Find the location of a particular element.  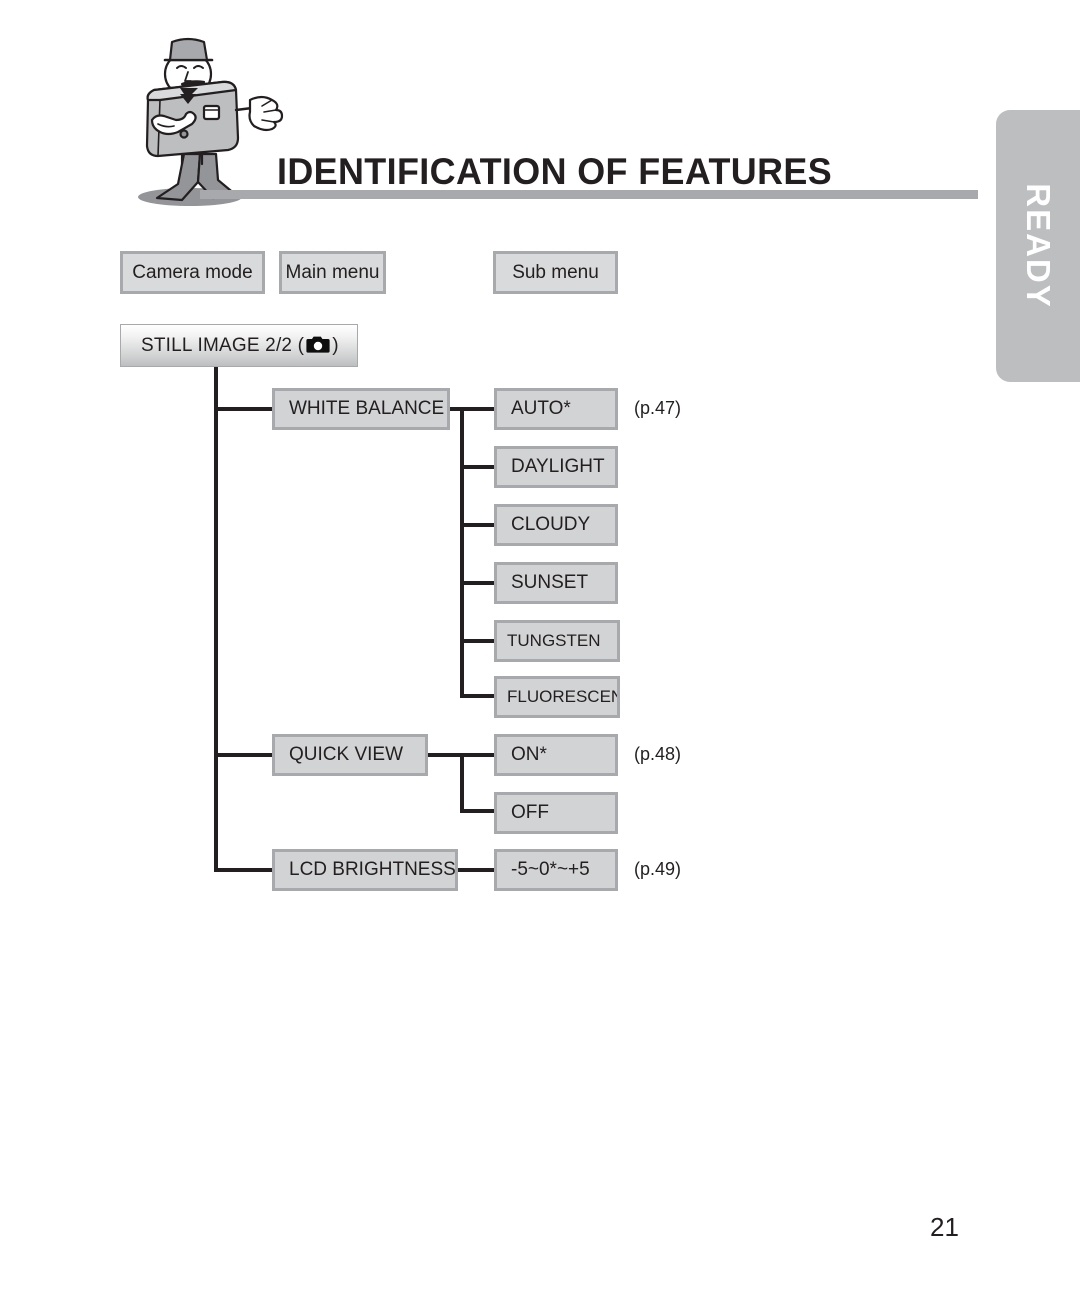

sub-menu-wb-sunset: SUNSET is located at coordinates (556, 583).